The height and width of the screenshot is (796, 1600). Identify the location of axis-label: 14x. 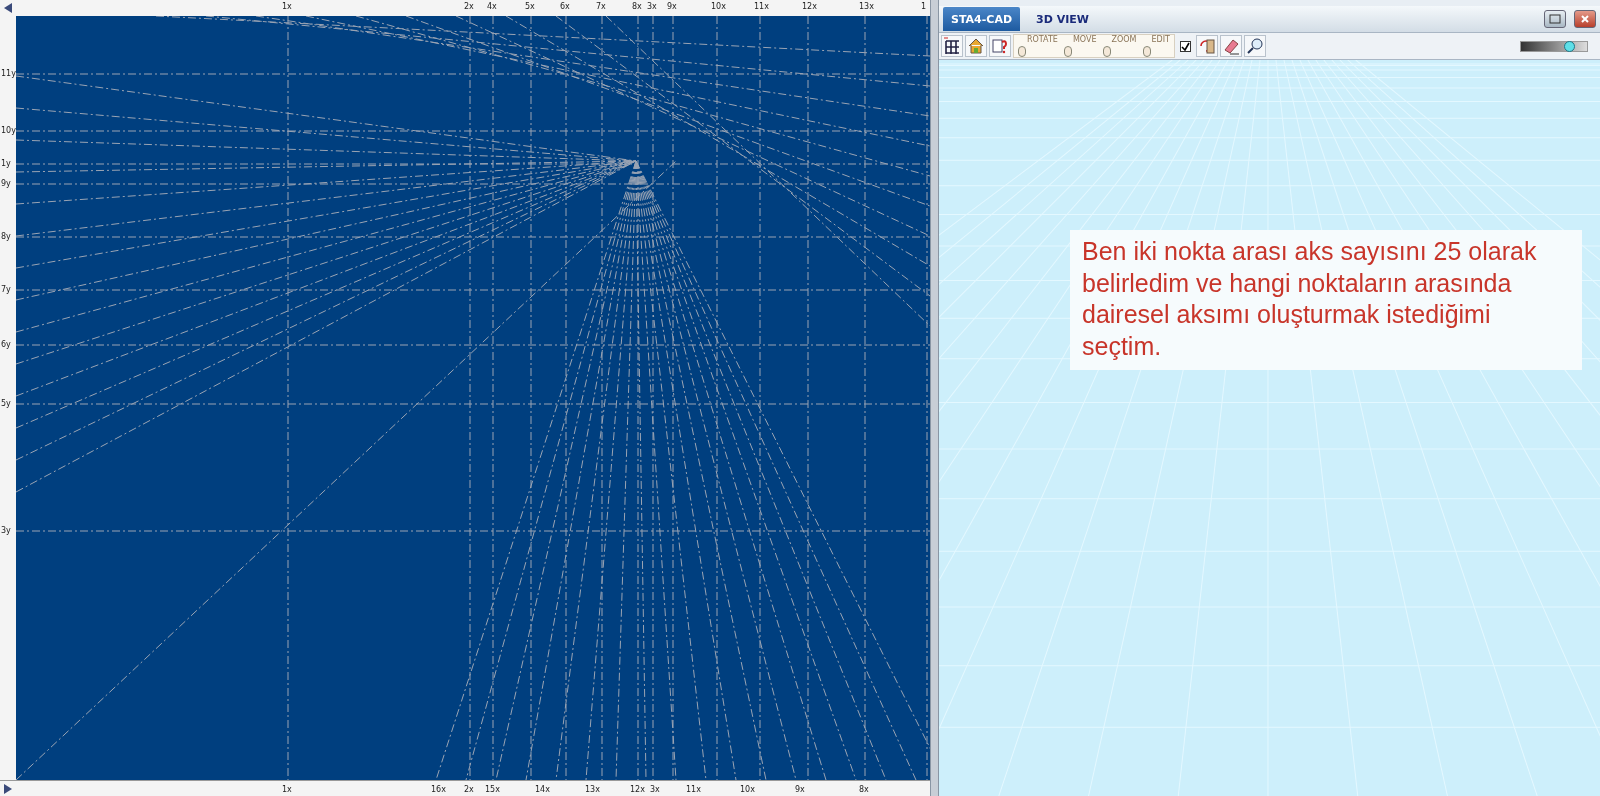
(542, 790).